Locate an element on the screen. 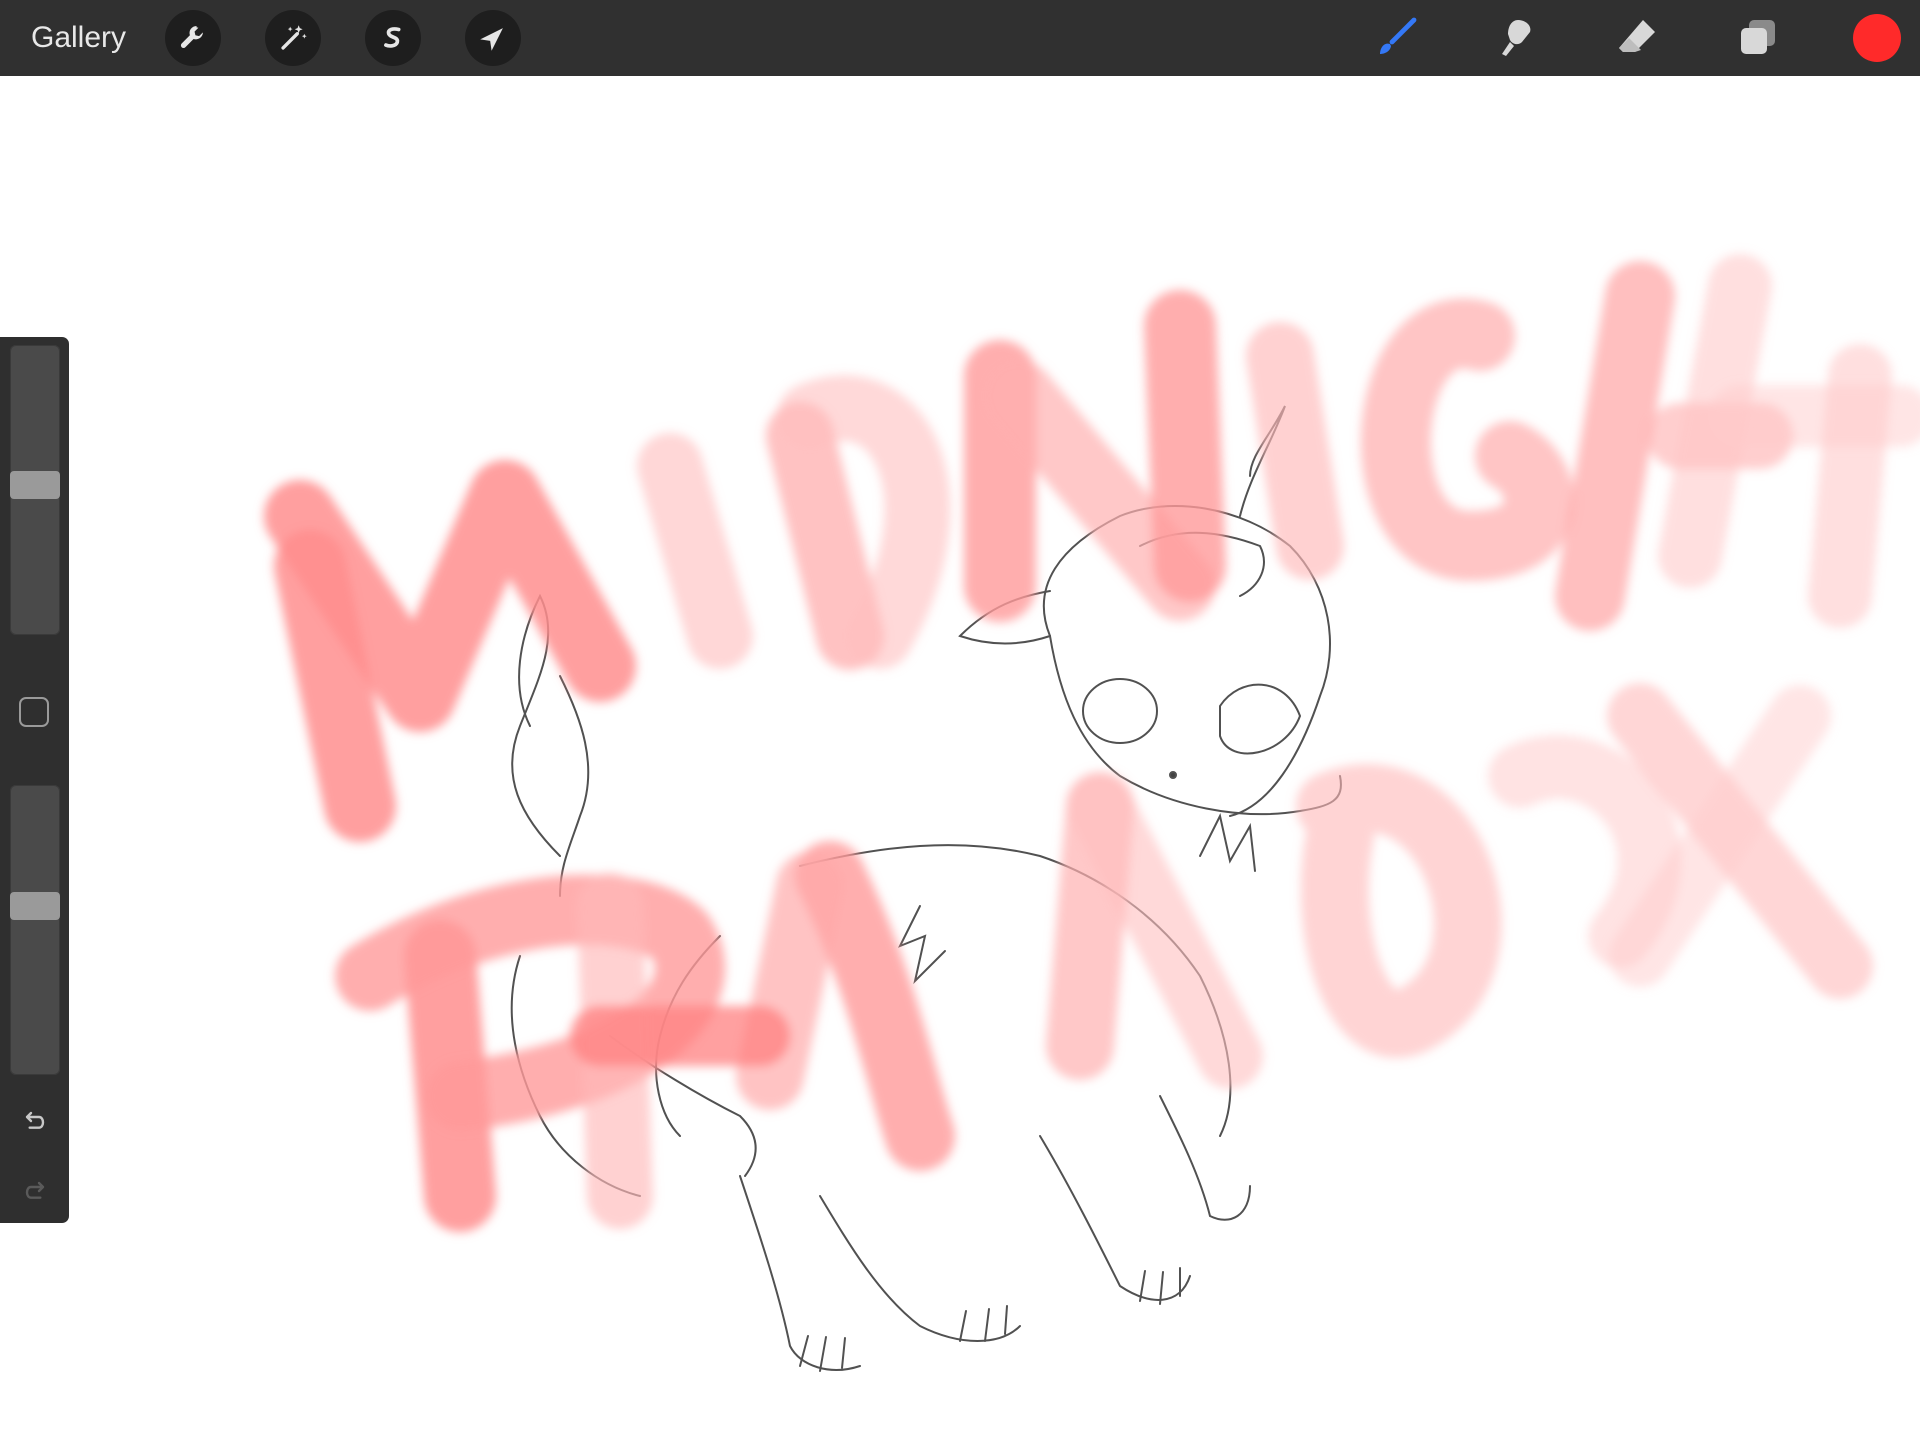 The height and width of the screenshot is (1440, 1920). eraser-icon is located at coordinates (1637, 36).